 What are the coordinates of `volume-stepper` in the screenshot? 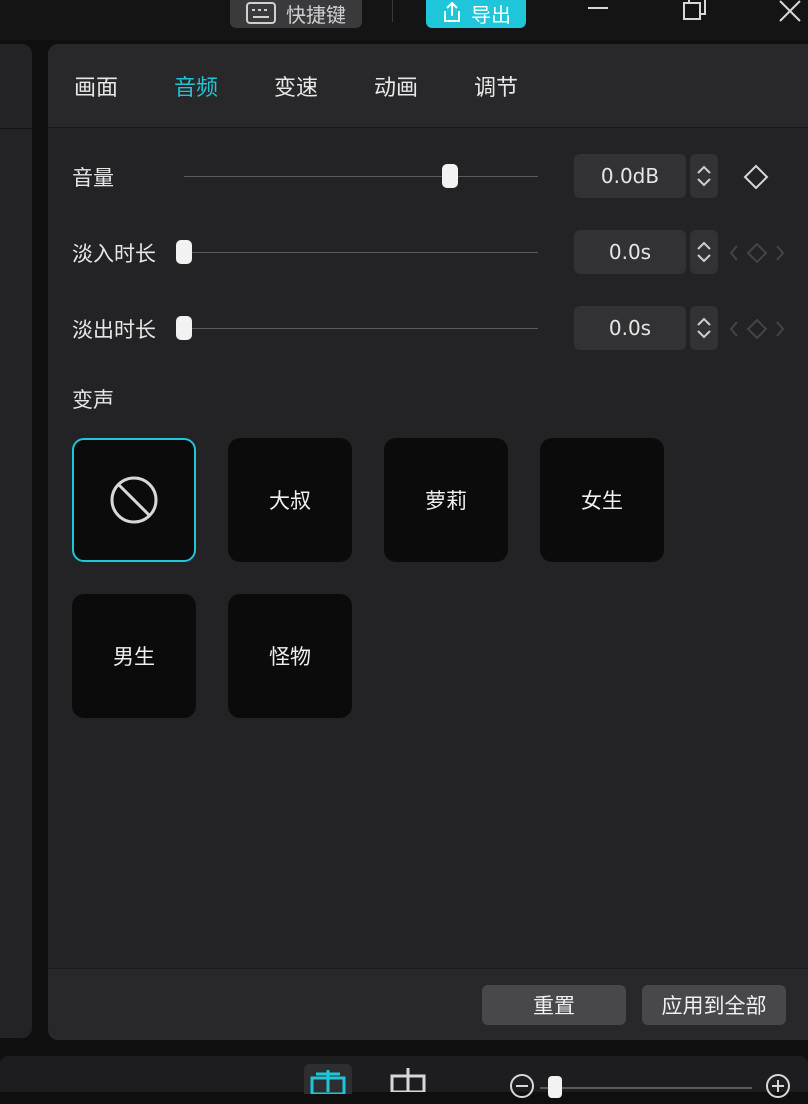 It's located at (704, 176).